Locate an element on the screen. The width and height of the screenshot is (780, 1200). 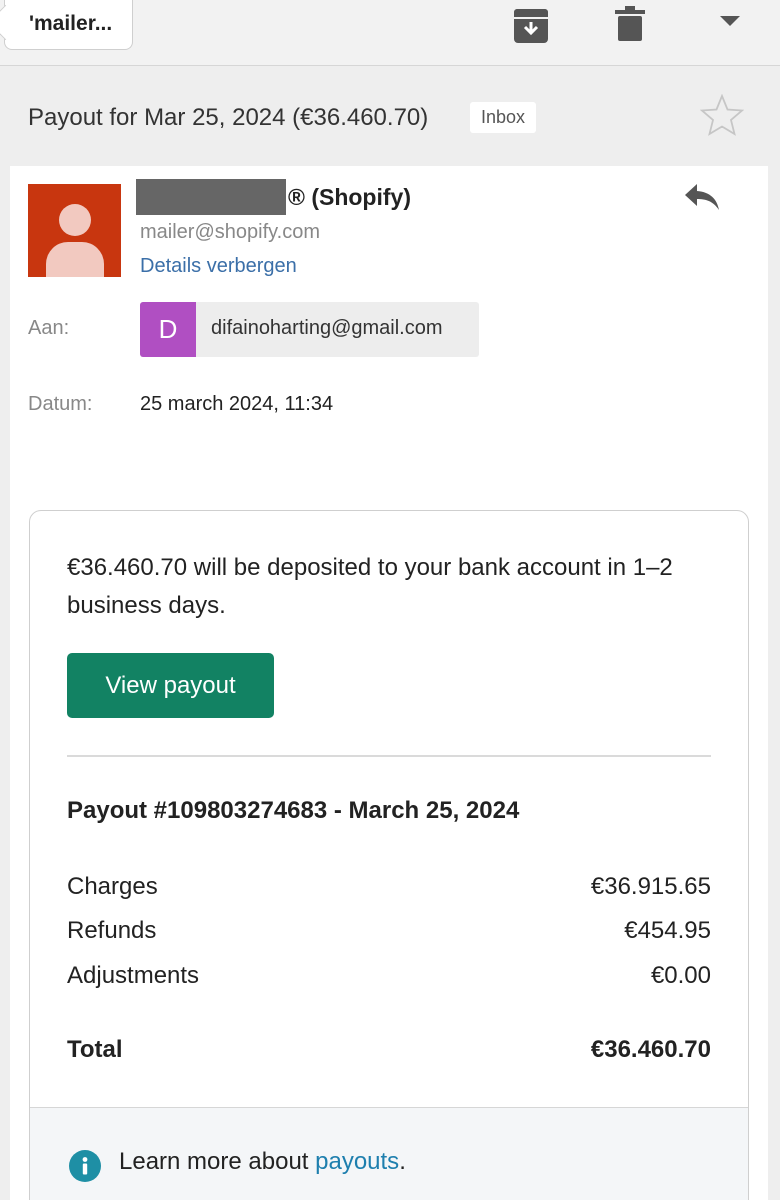
inbox-badge: Inbox is located at coordinates (503, 117).